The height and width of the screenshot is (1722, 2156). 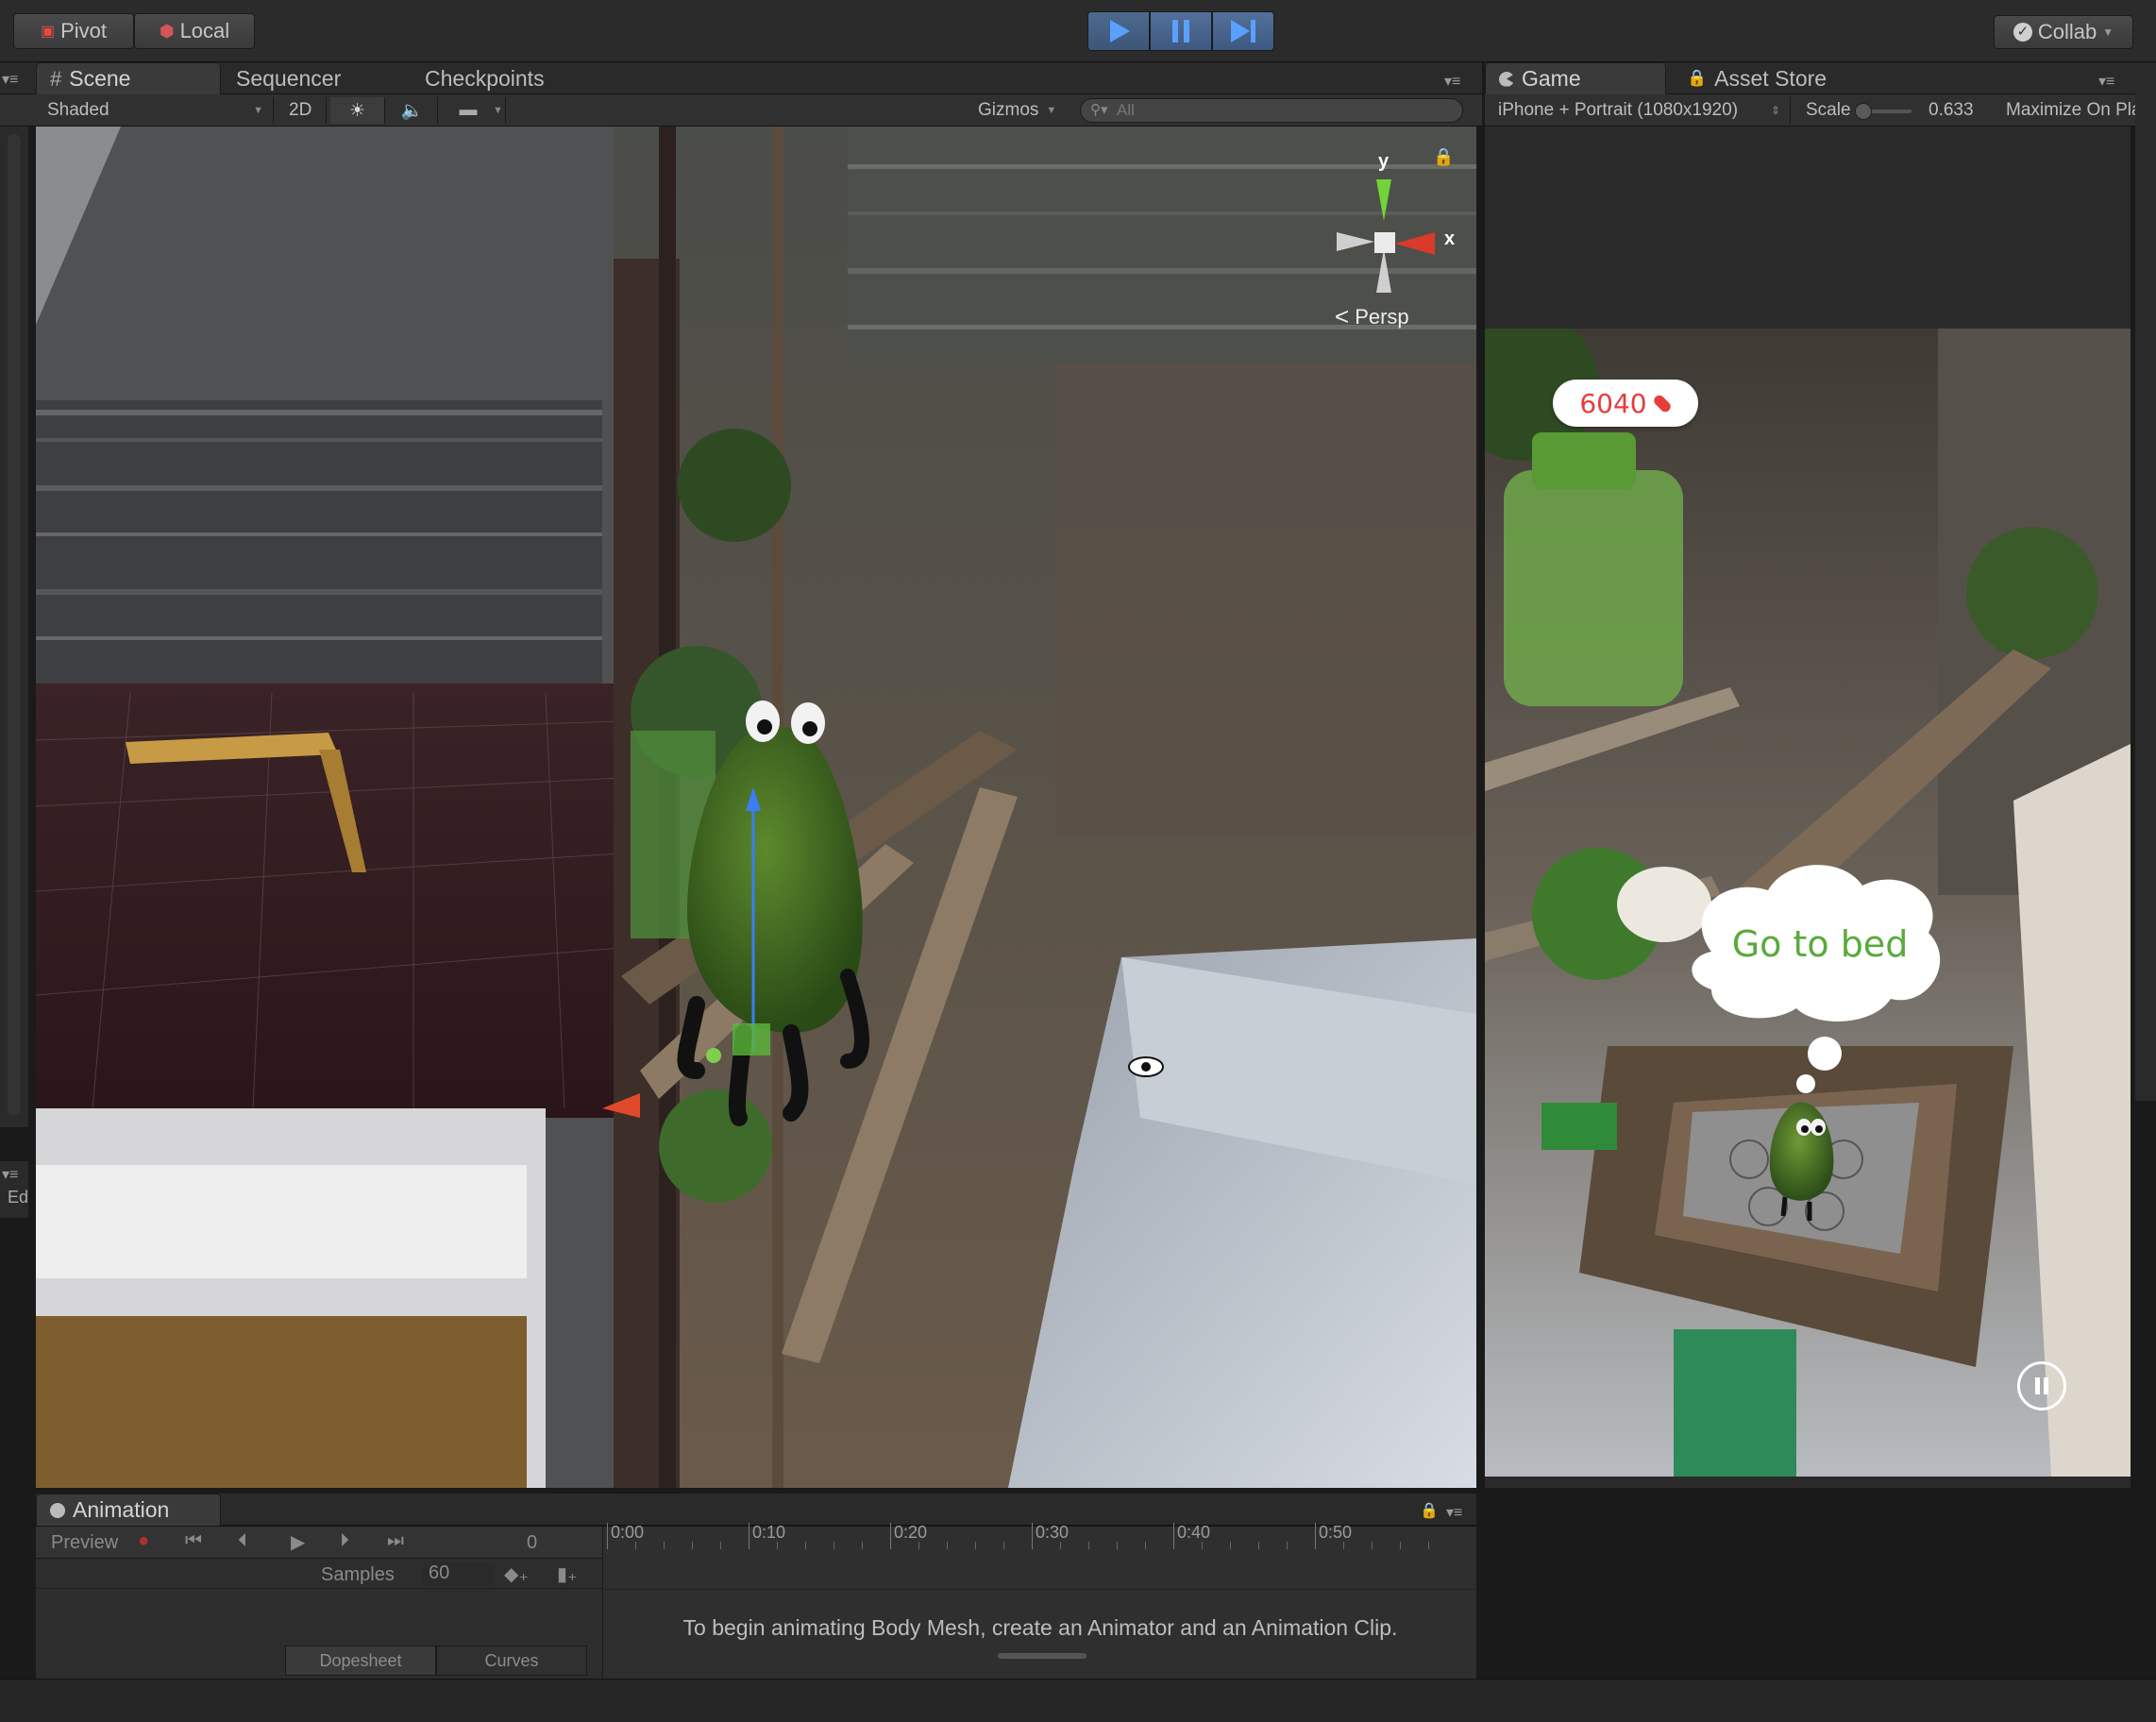 I want to click on timeline-tick-label: 0:50, so click(x=1336, y=1532).